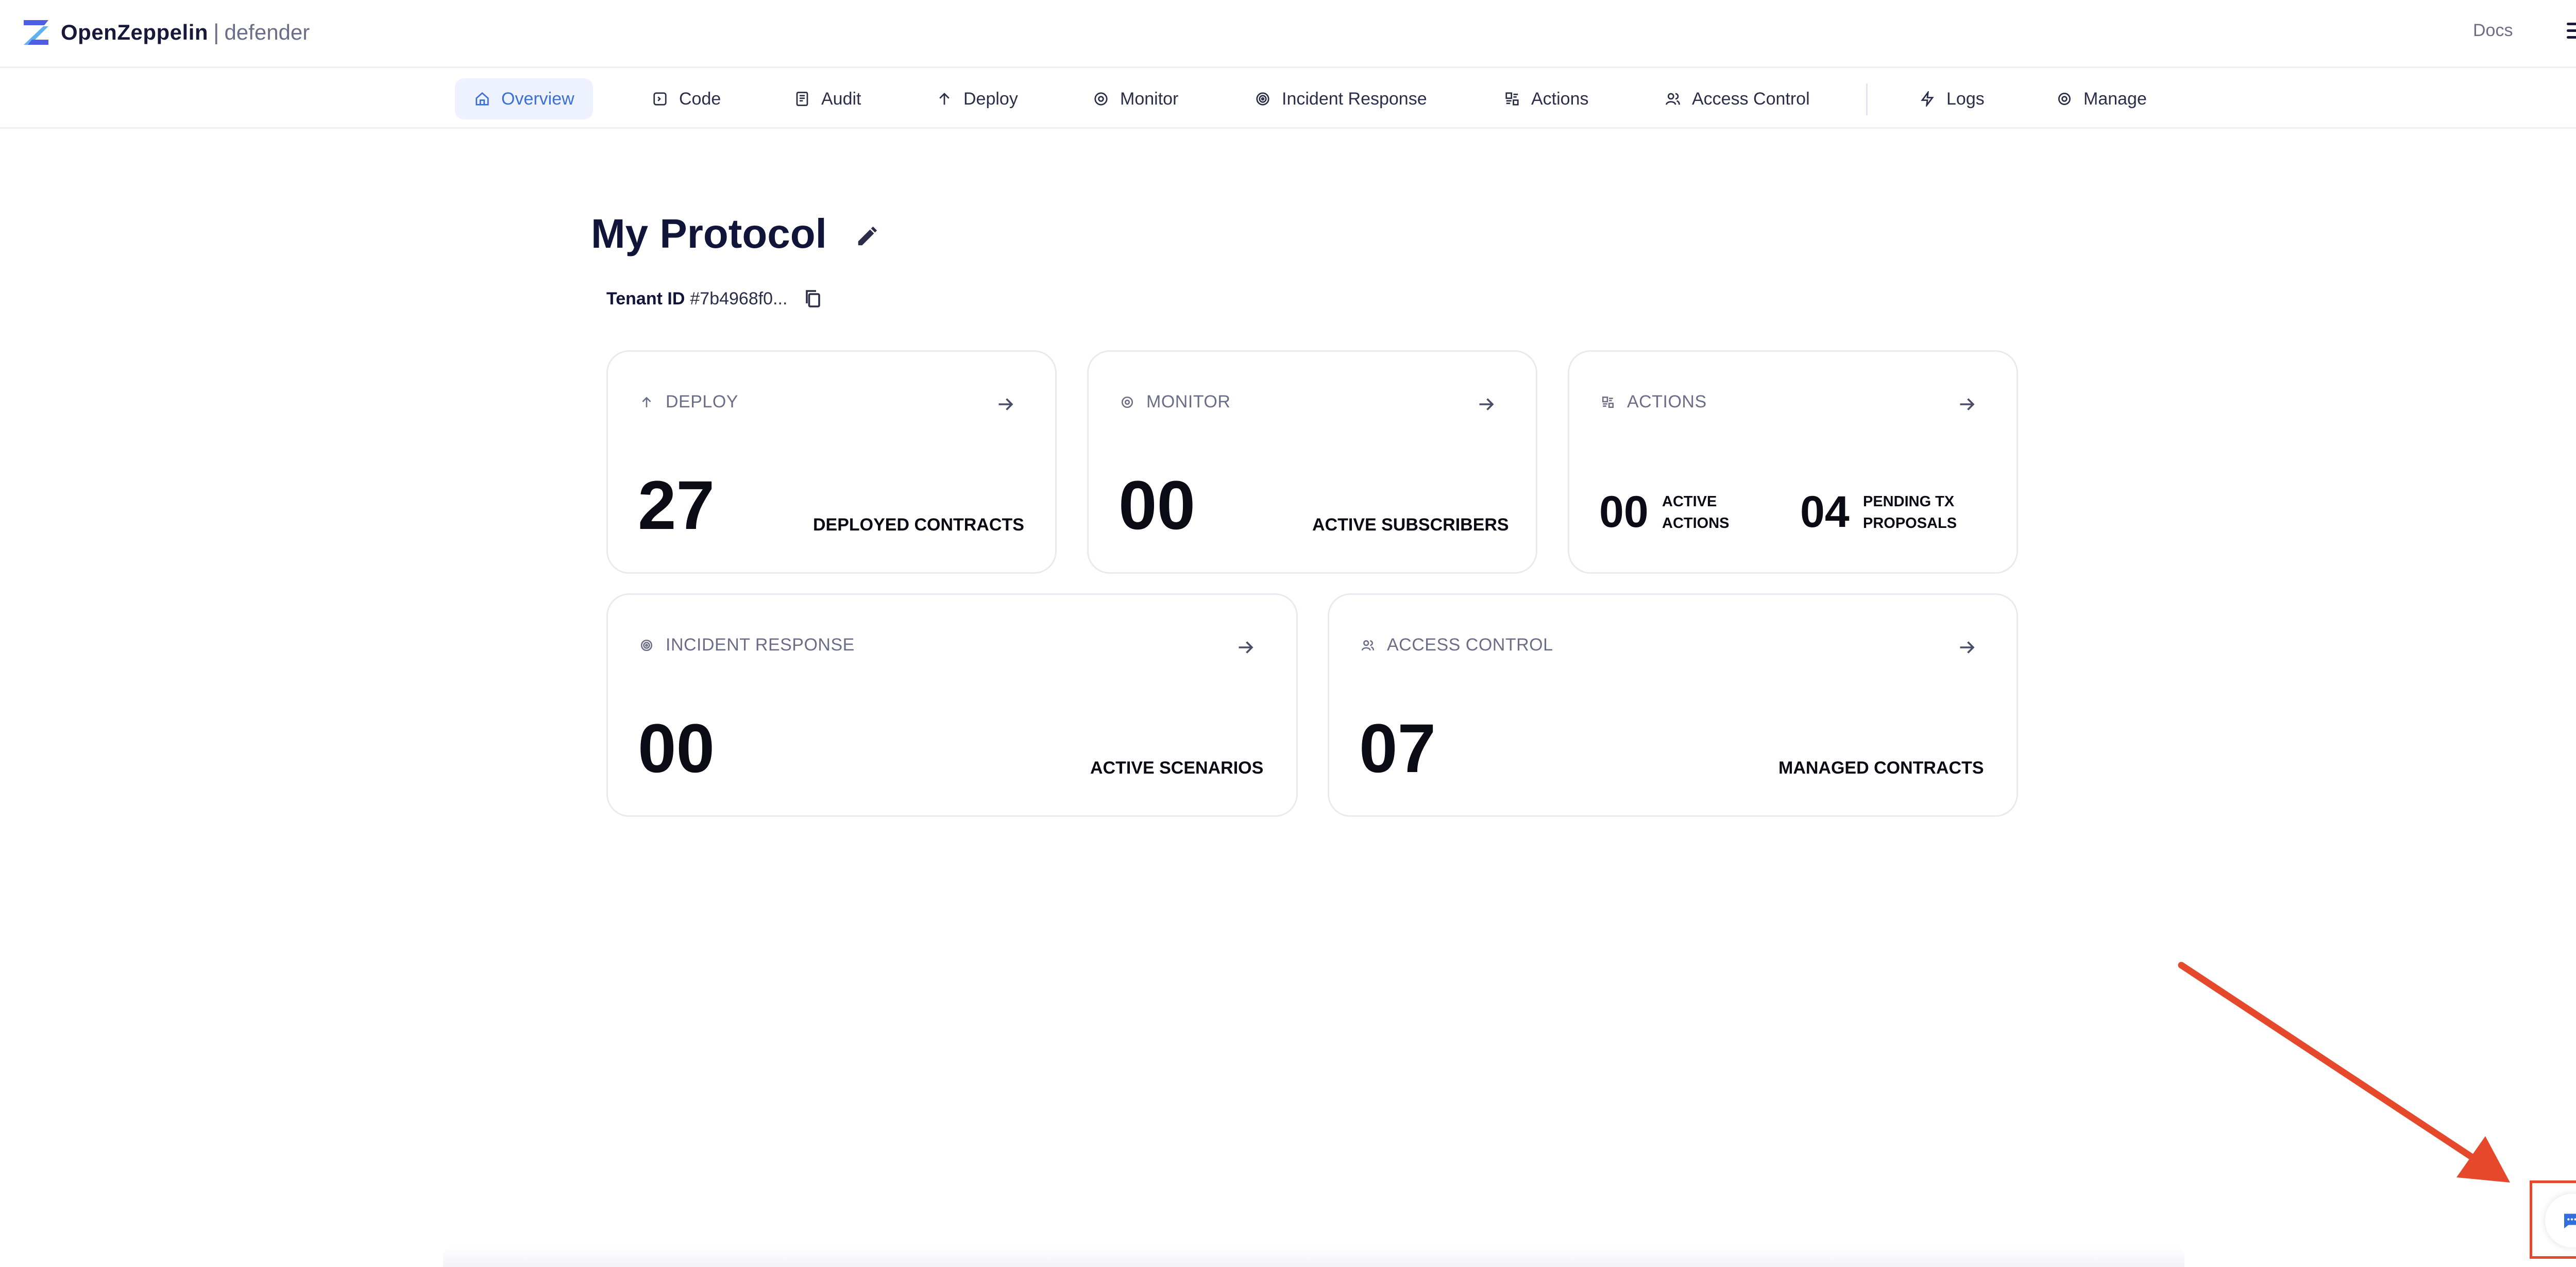  Describe the element at coordinates (1689, 501) in the screenshot. I see `active-actions-label-line1: ACTIVE` at that location.